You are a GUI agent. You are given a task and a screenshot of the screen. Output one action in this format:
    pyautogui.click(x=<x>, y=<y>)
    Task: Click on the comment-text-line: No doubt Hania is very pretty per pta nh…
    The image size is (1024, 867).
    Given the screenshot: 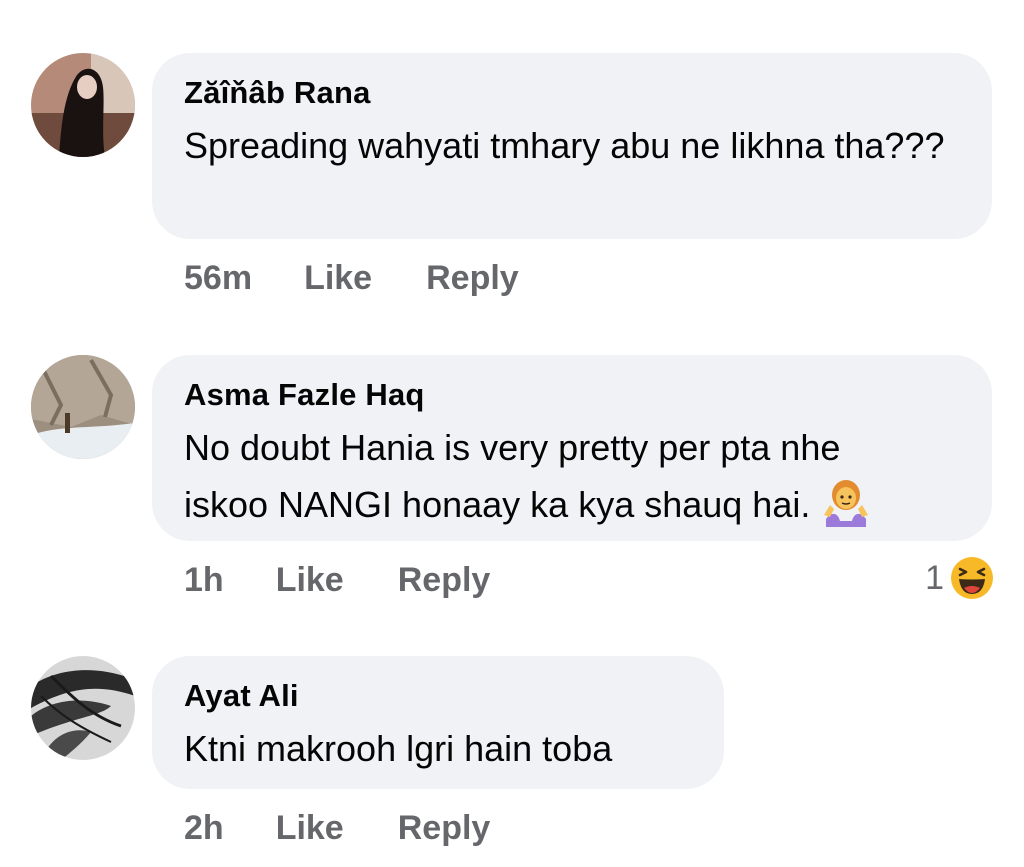 What is the action you would take?
    pyautogui.click(x=512, y=447)
    